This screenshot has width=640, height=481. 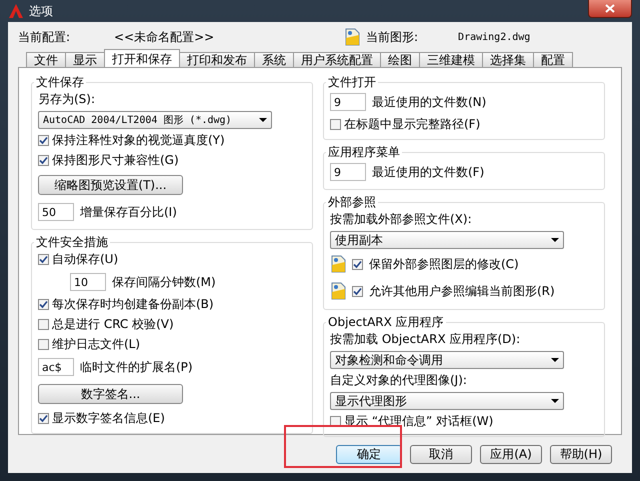 I want to click on field-label: 最近使用的文件数(N), so click(x=429, y=102).